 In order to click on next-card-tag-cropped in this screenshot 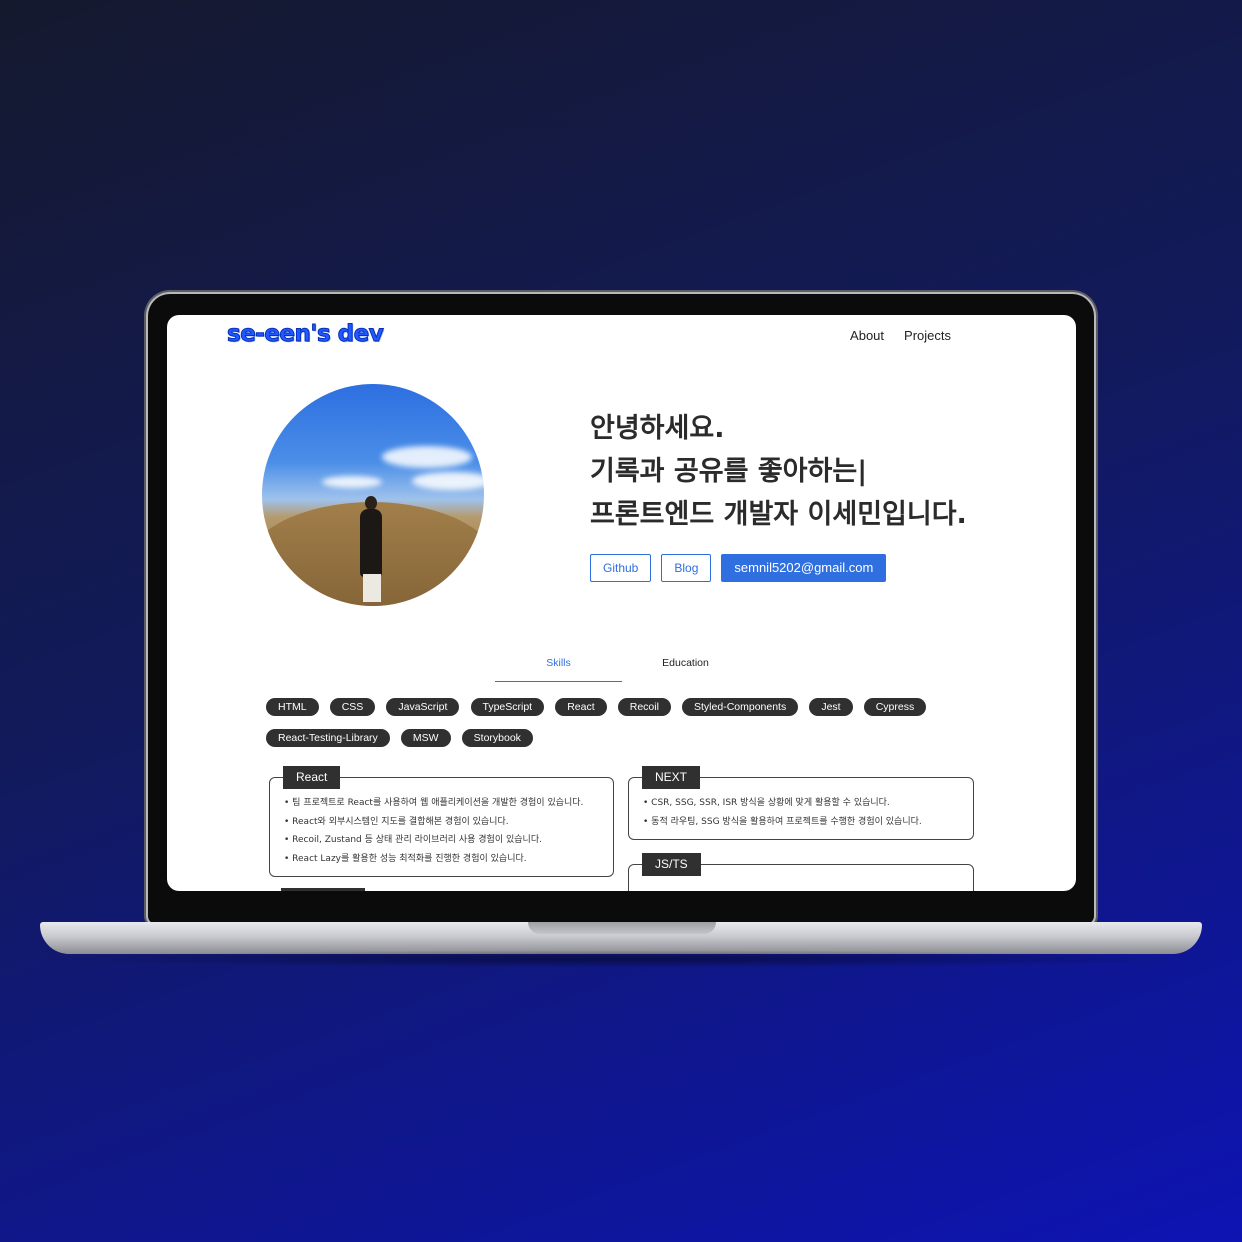, I will do `click(323, 889)`.